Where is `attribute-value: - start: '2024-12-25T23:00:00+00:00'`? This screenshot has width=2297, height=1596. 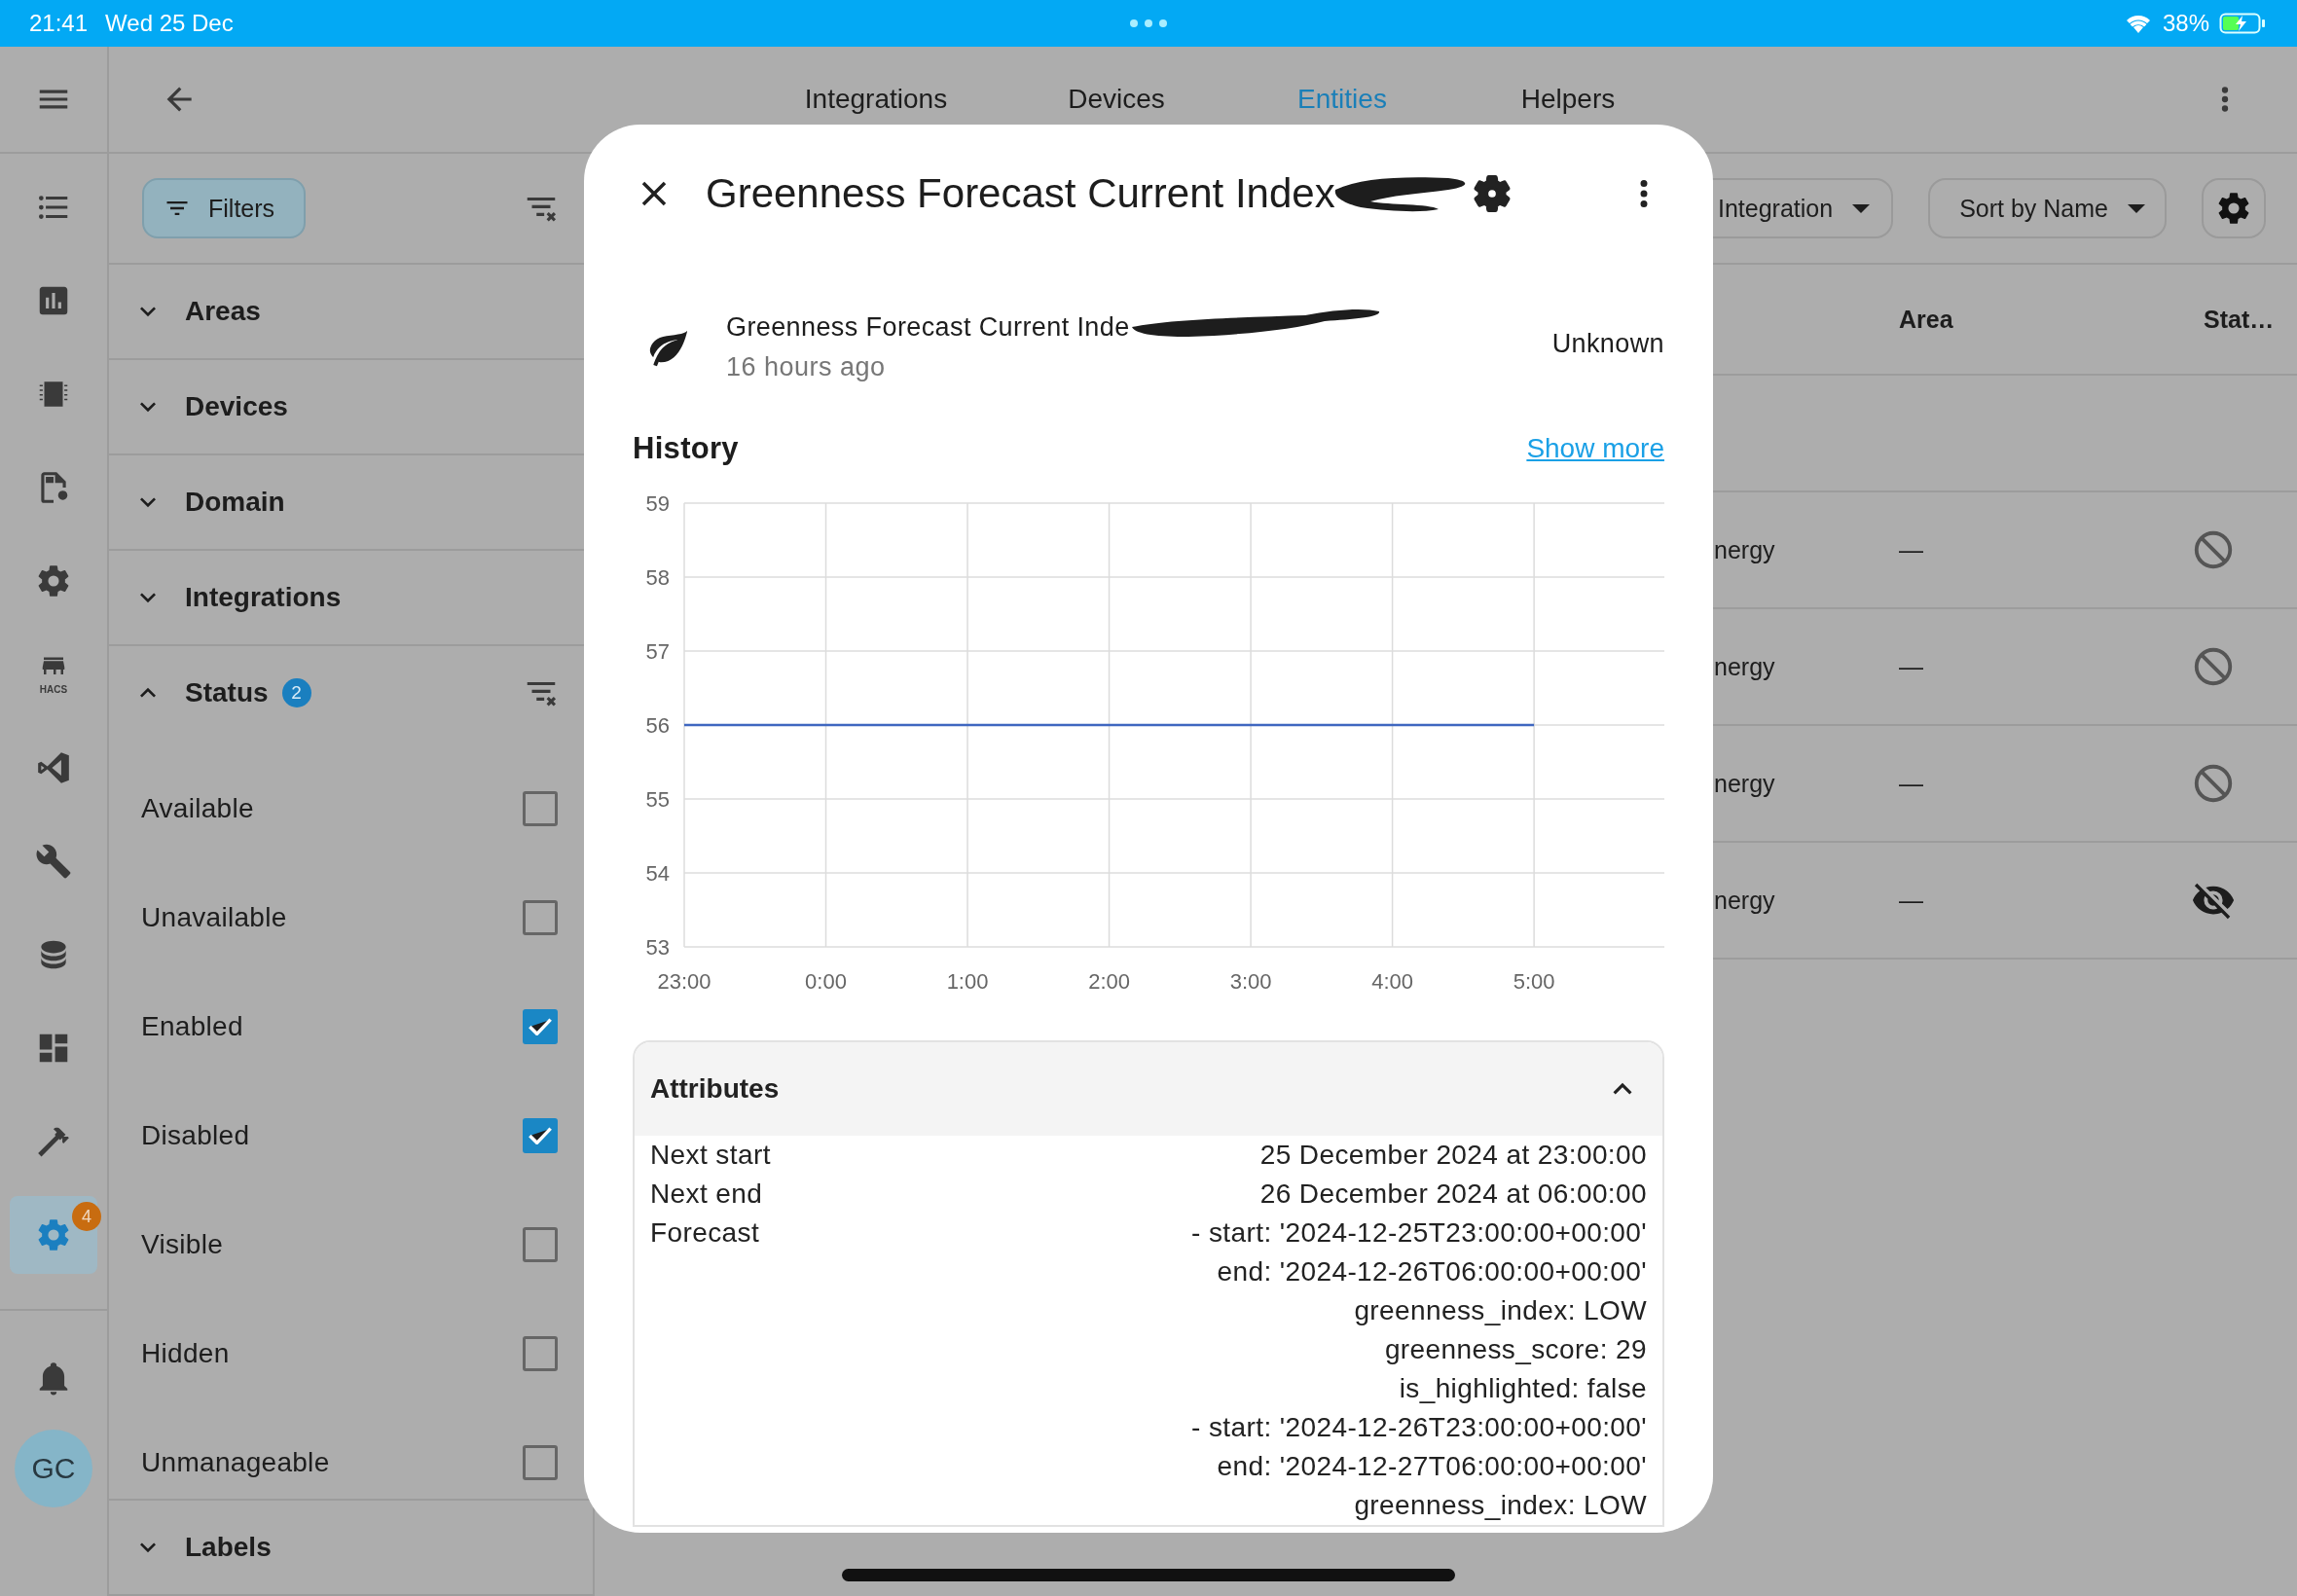 attribute-value: - start: '2024-12-25T23:00:00+00:00' is located at coordinates (1419, 1233).